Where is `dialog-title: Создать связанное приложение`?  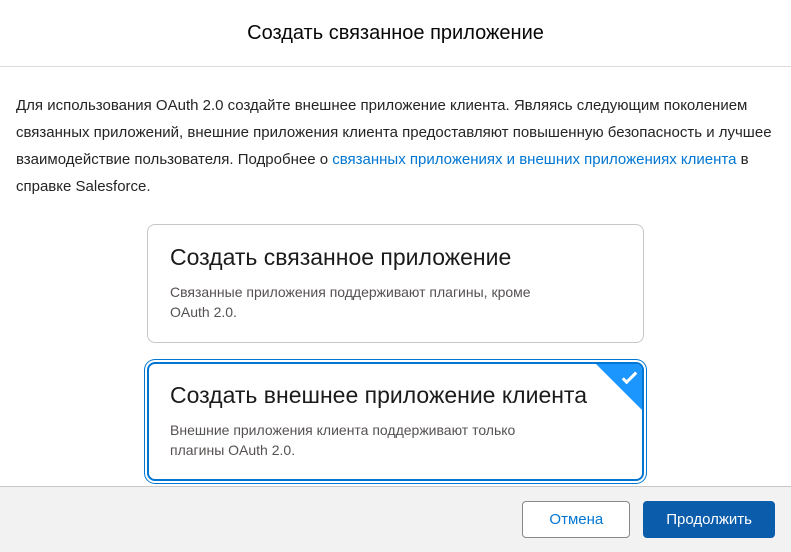
dialog-title: Создать связанное приложение is located at coordinates (395, 32).